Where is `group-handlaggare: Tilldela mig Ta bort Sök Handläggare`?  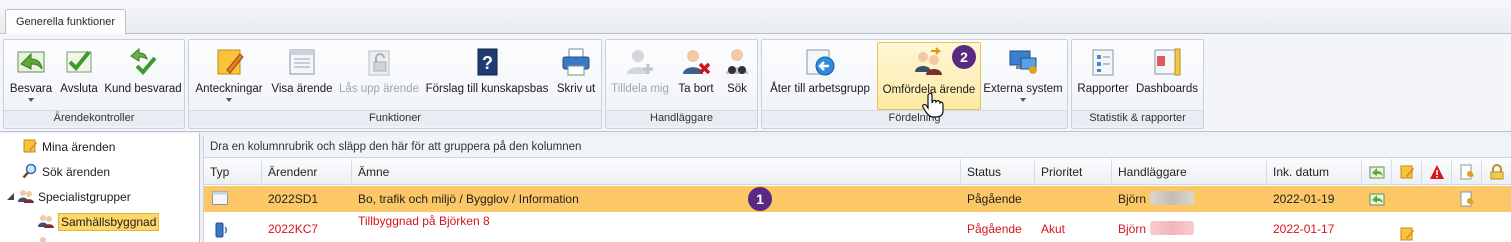
group-handlaggare: Tilldela mig Ta bort Sök Handläggare is located at coordinates (681, 84).